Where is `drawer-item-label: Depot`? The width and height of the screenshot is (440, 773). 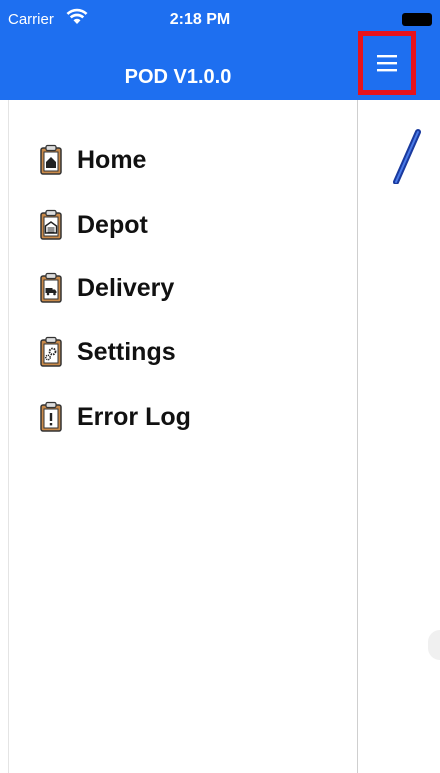
drawer-item-label: Depot is located at coordinates (112, 224).